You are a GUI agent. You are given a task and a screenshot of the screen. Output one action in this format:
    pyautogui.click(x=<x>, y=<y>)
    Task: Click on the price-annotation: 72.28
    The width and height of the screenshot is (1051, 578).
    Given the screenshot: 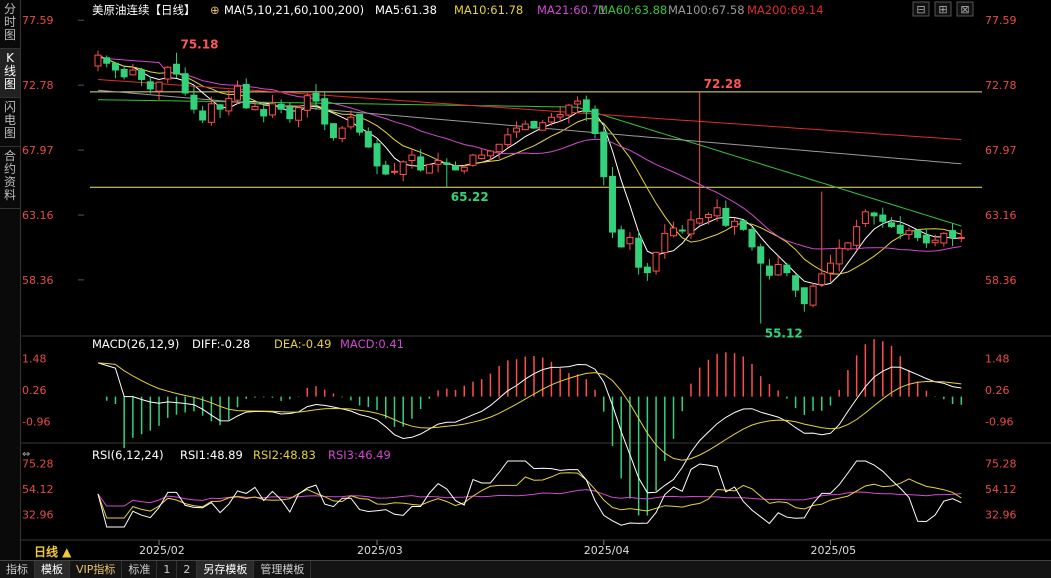 What is the action you would take?
    pyautogui.click(x=723, y=84)
    